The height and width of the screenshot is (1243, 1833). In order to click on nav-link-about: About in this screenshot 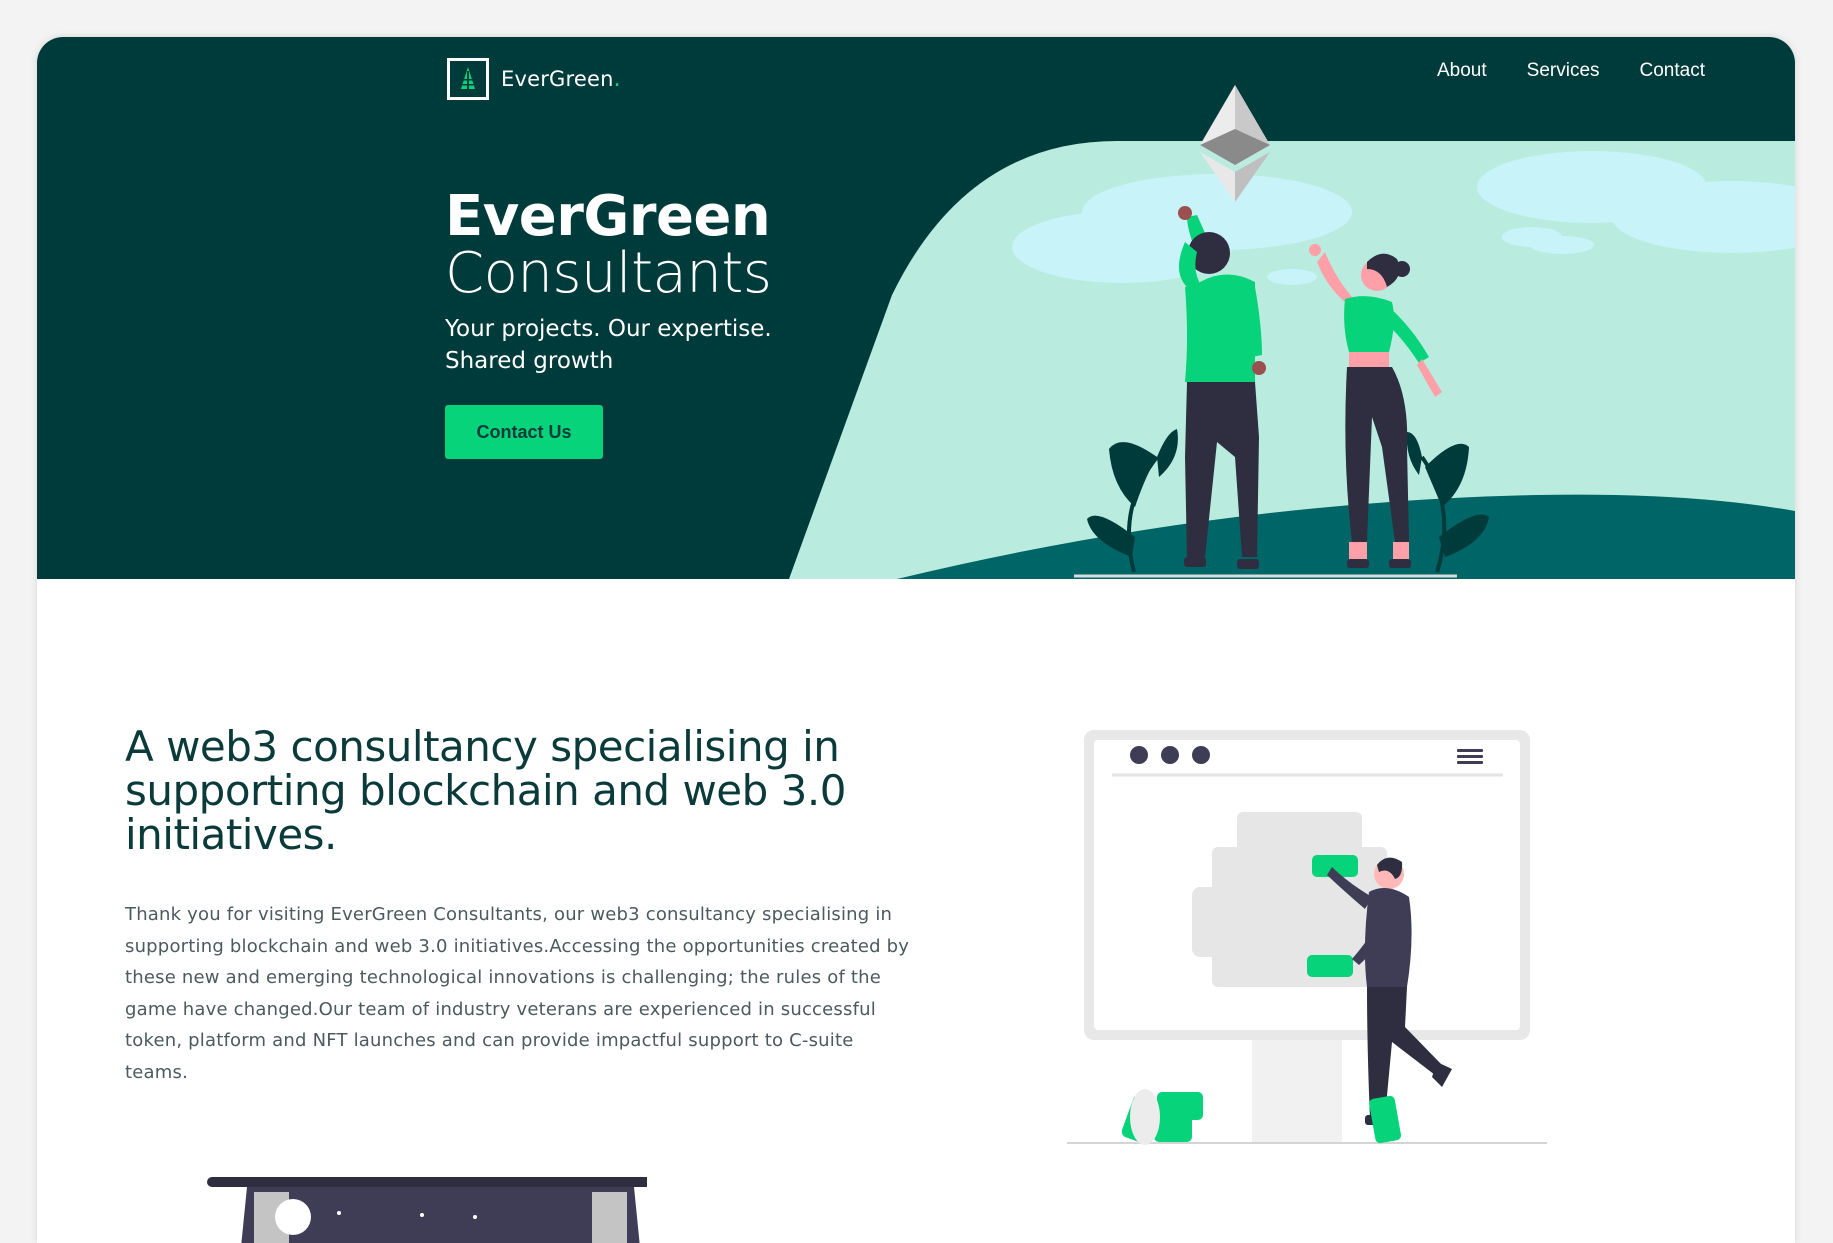, I will do `click(1462, 71)`.